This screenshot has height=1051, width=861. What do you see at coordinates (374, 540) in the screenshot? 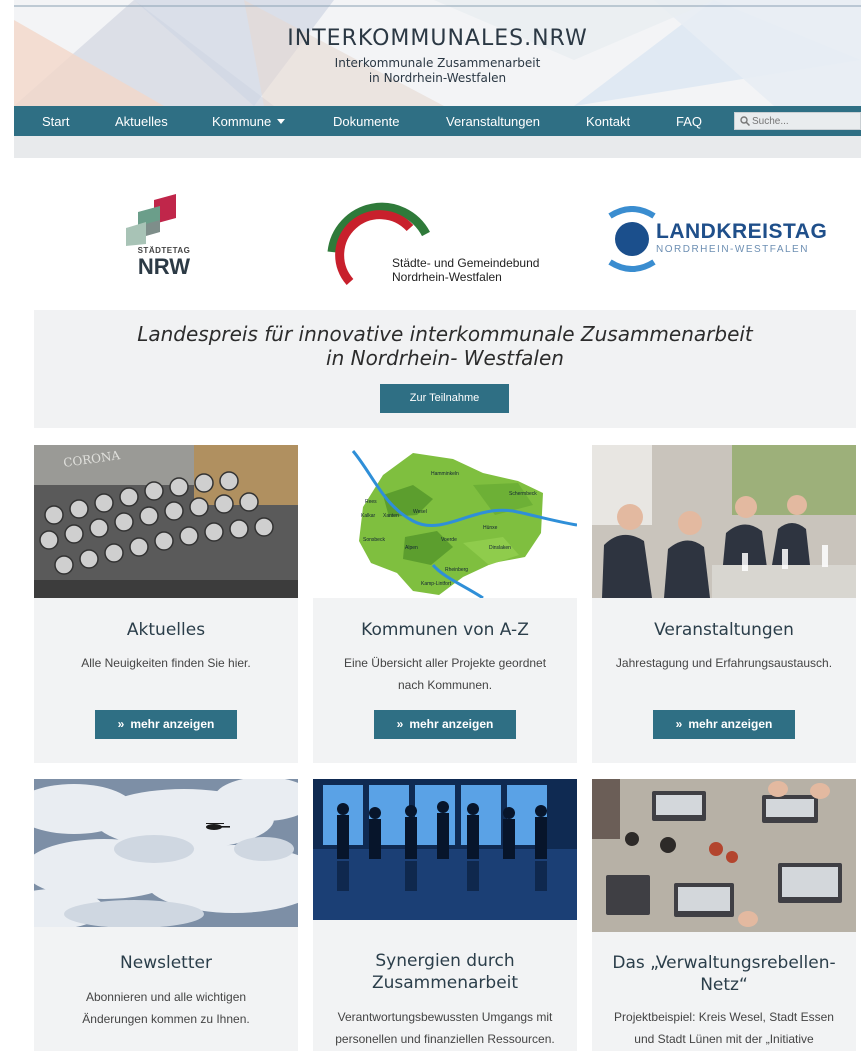
I see `map-town-label: Sonsbeck` at bounding box center [374, 540].